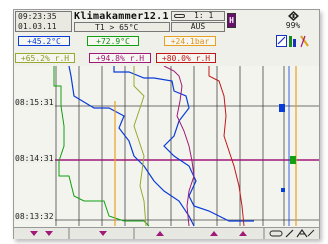  Describe the element at coordinates (179, 16) in the screenshot. I see `switch-icon` at that location.